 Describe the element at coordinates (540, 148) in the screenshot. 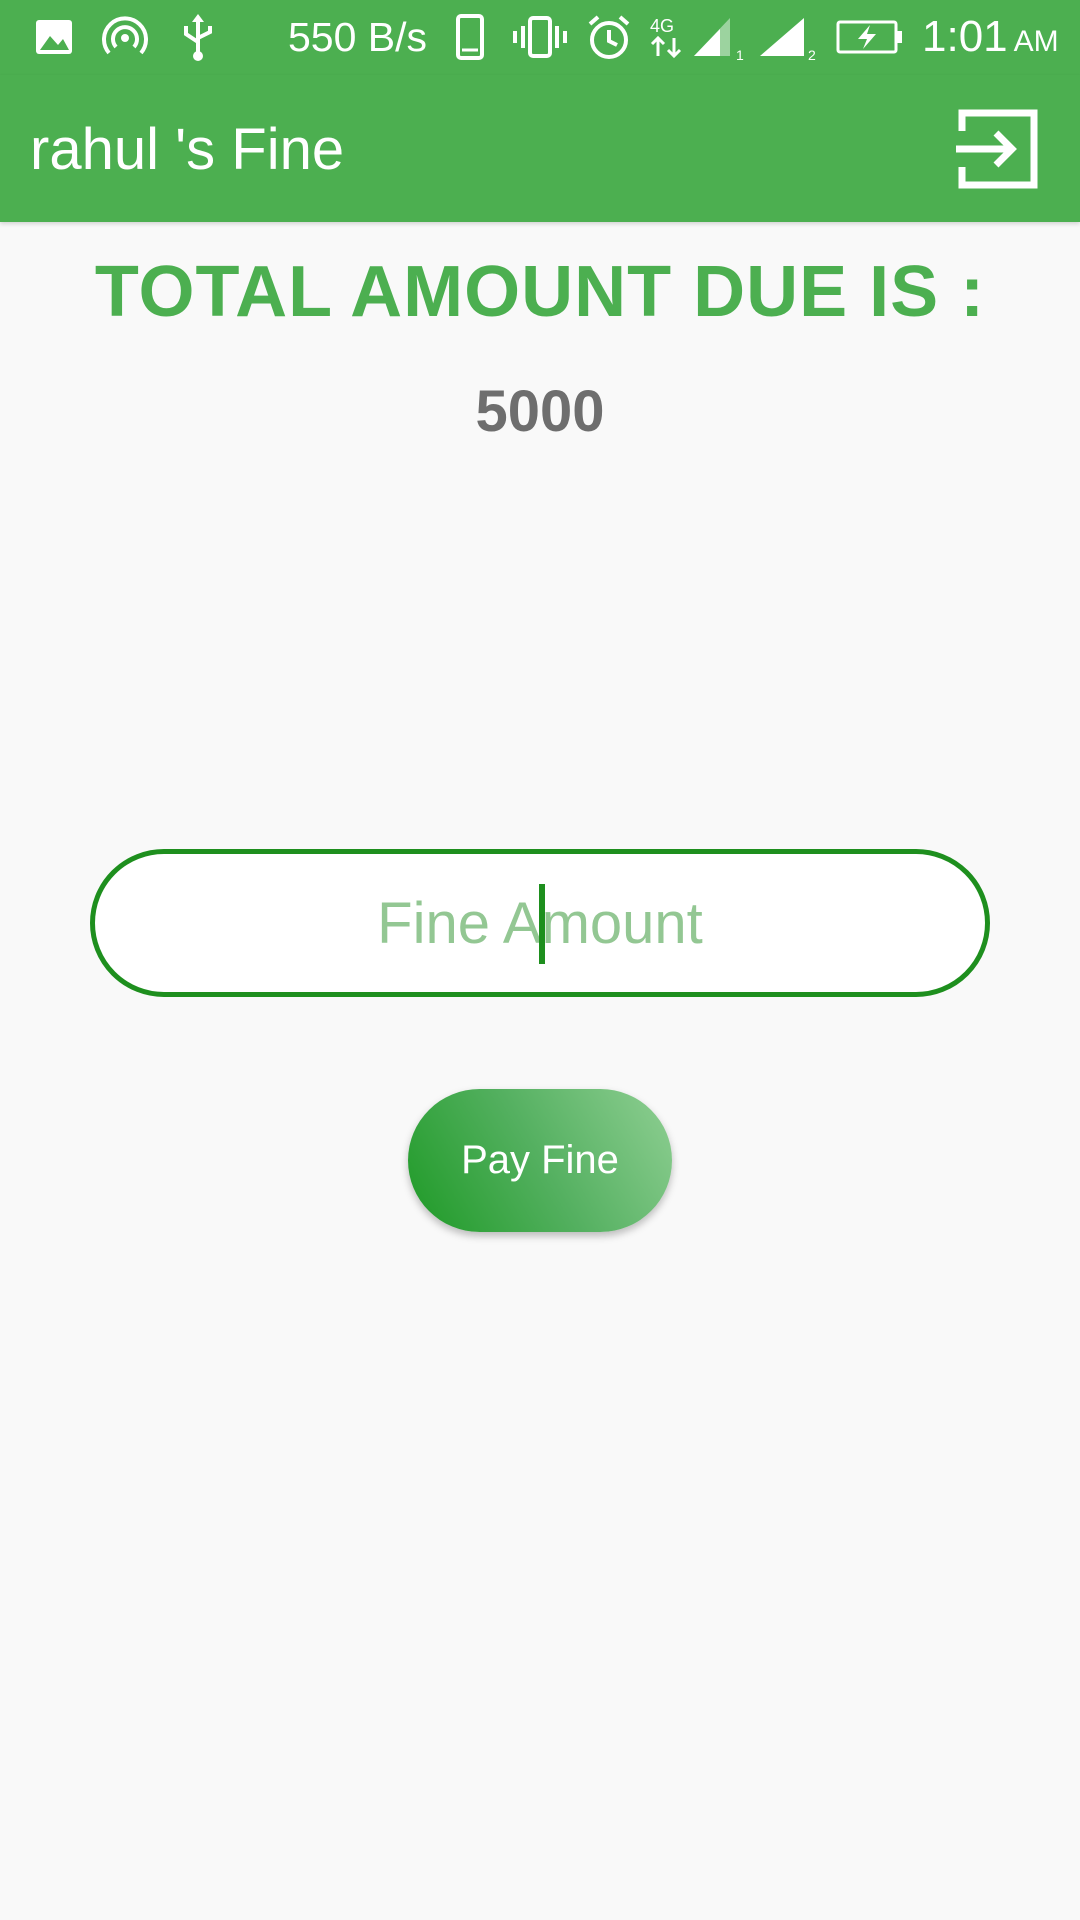

I see `app-bar: rahul 's Fine` at that location.